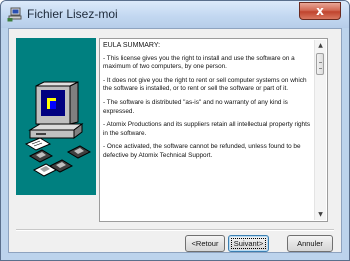 Image resolution: width=350 pixels, height=261 pixels. What do you see at coordinates (320, 130) in the screenshot?
I see `eula-scrollbar: ▲ ▼` at bounding box center [320, 130].